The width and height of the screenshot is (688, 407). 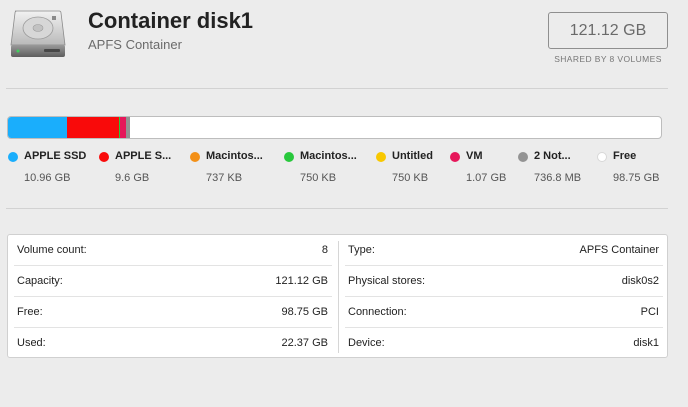 I want to click on legend-volume-size: 10.96 GB, so click(x=47, y=178).